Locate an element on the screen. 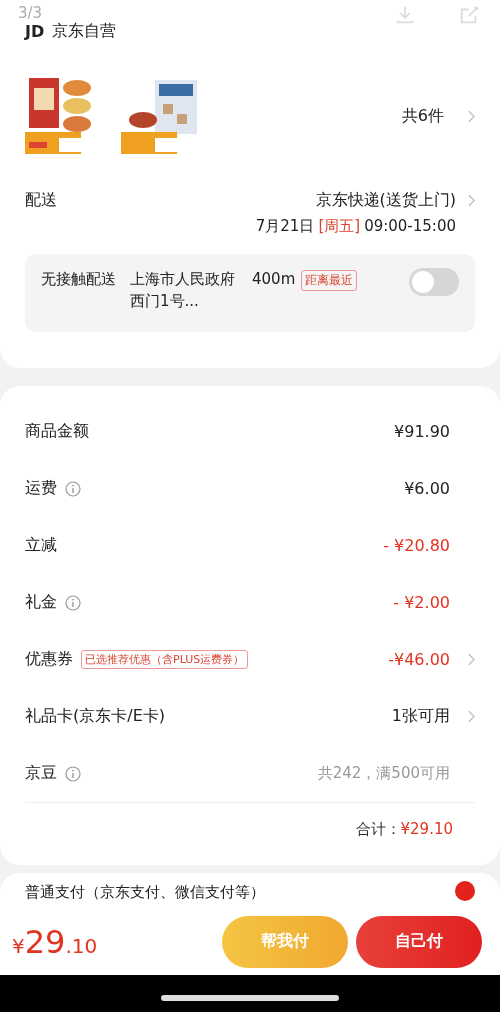  delivery-date: 7月21日 is located at coordinates (285, 226).